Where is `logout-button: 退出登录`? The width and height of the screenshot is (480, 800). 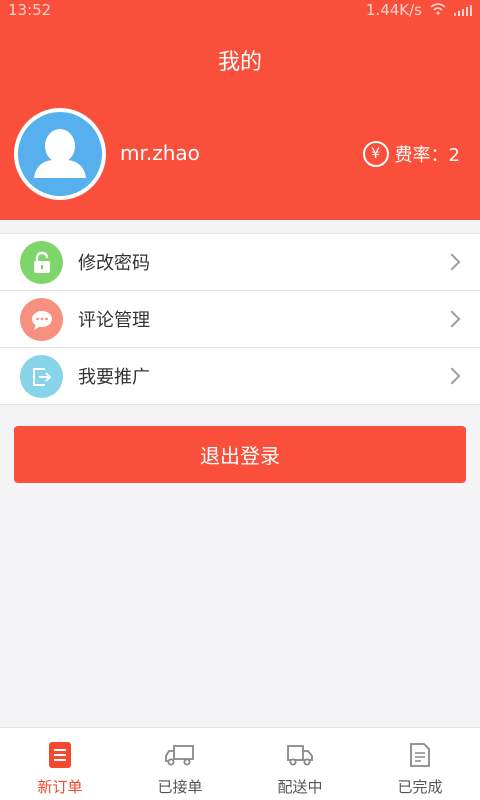 logout-button: 退出登录 is located at coordinates (240, 454).